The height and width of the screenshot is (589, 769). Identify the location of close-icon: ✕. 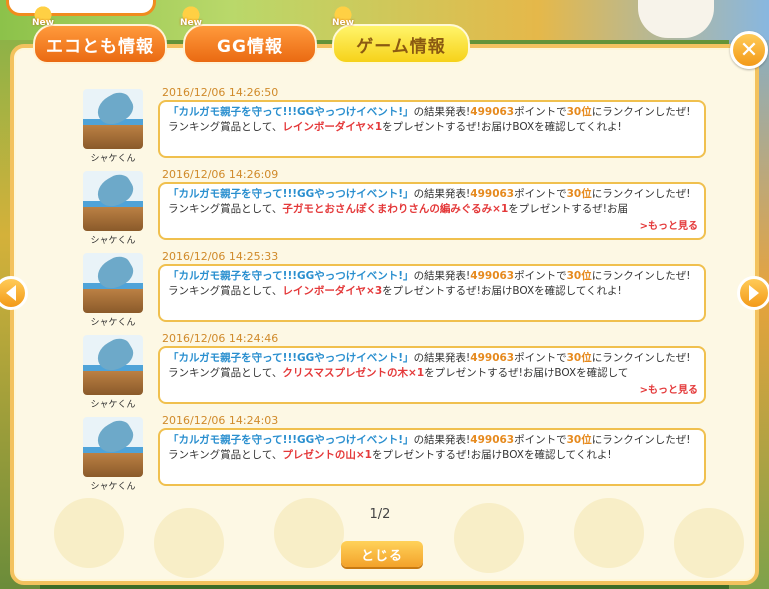
(749, 50).